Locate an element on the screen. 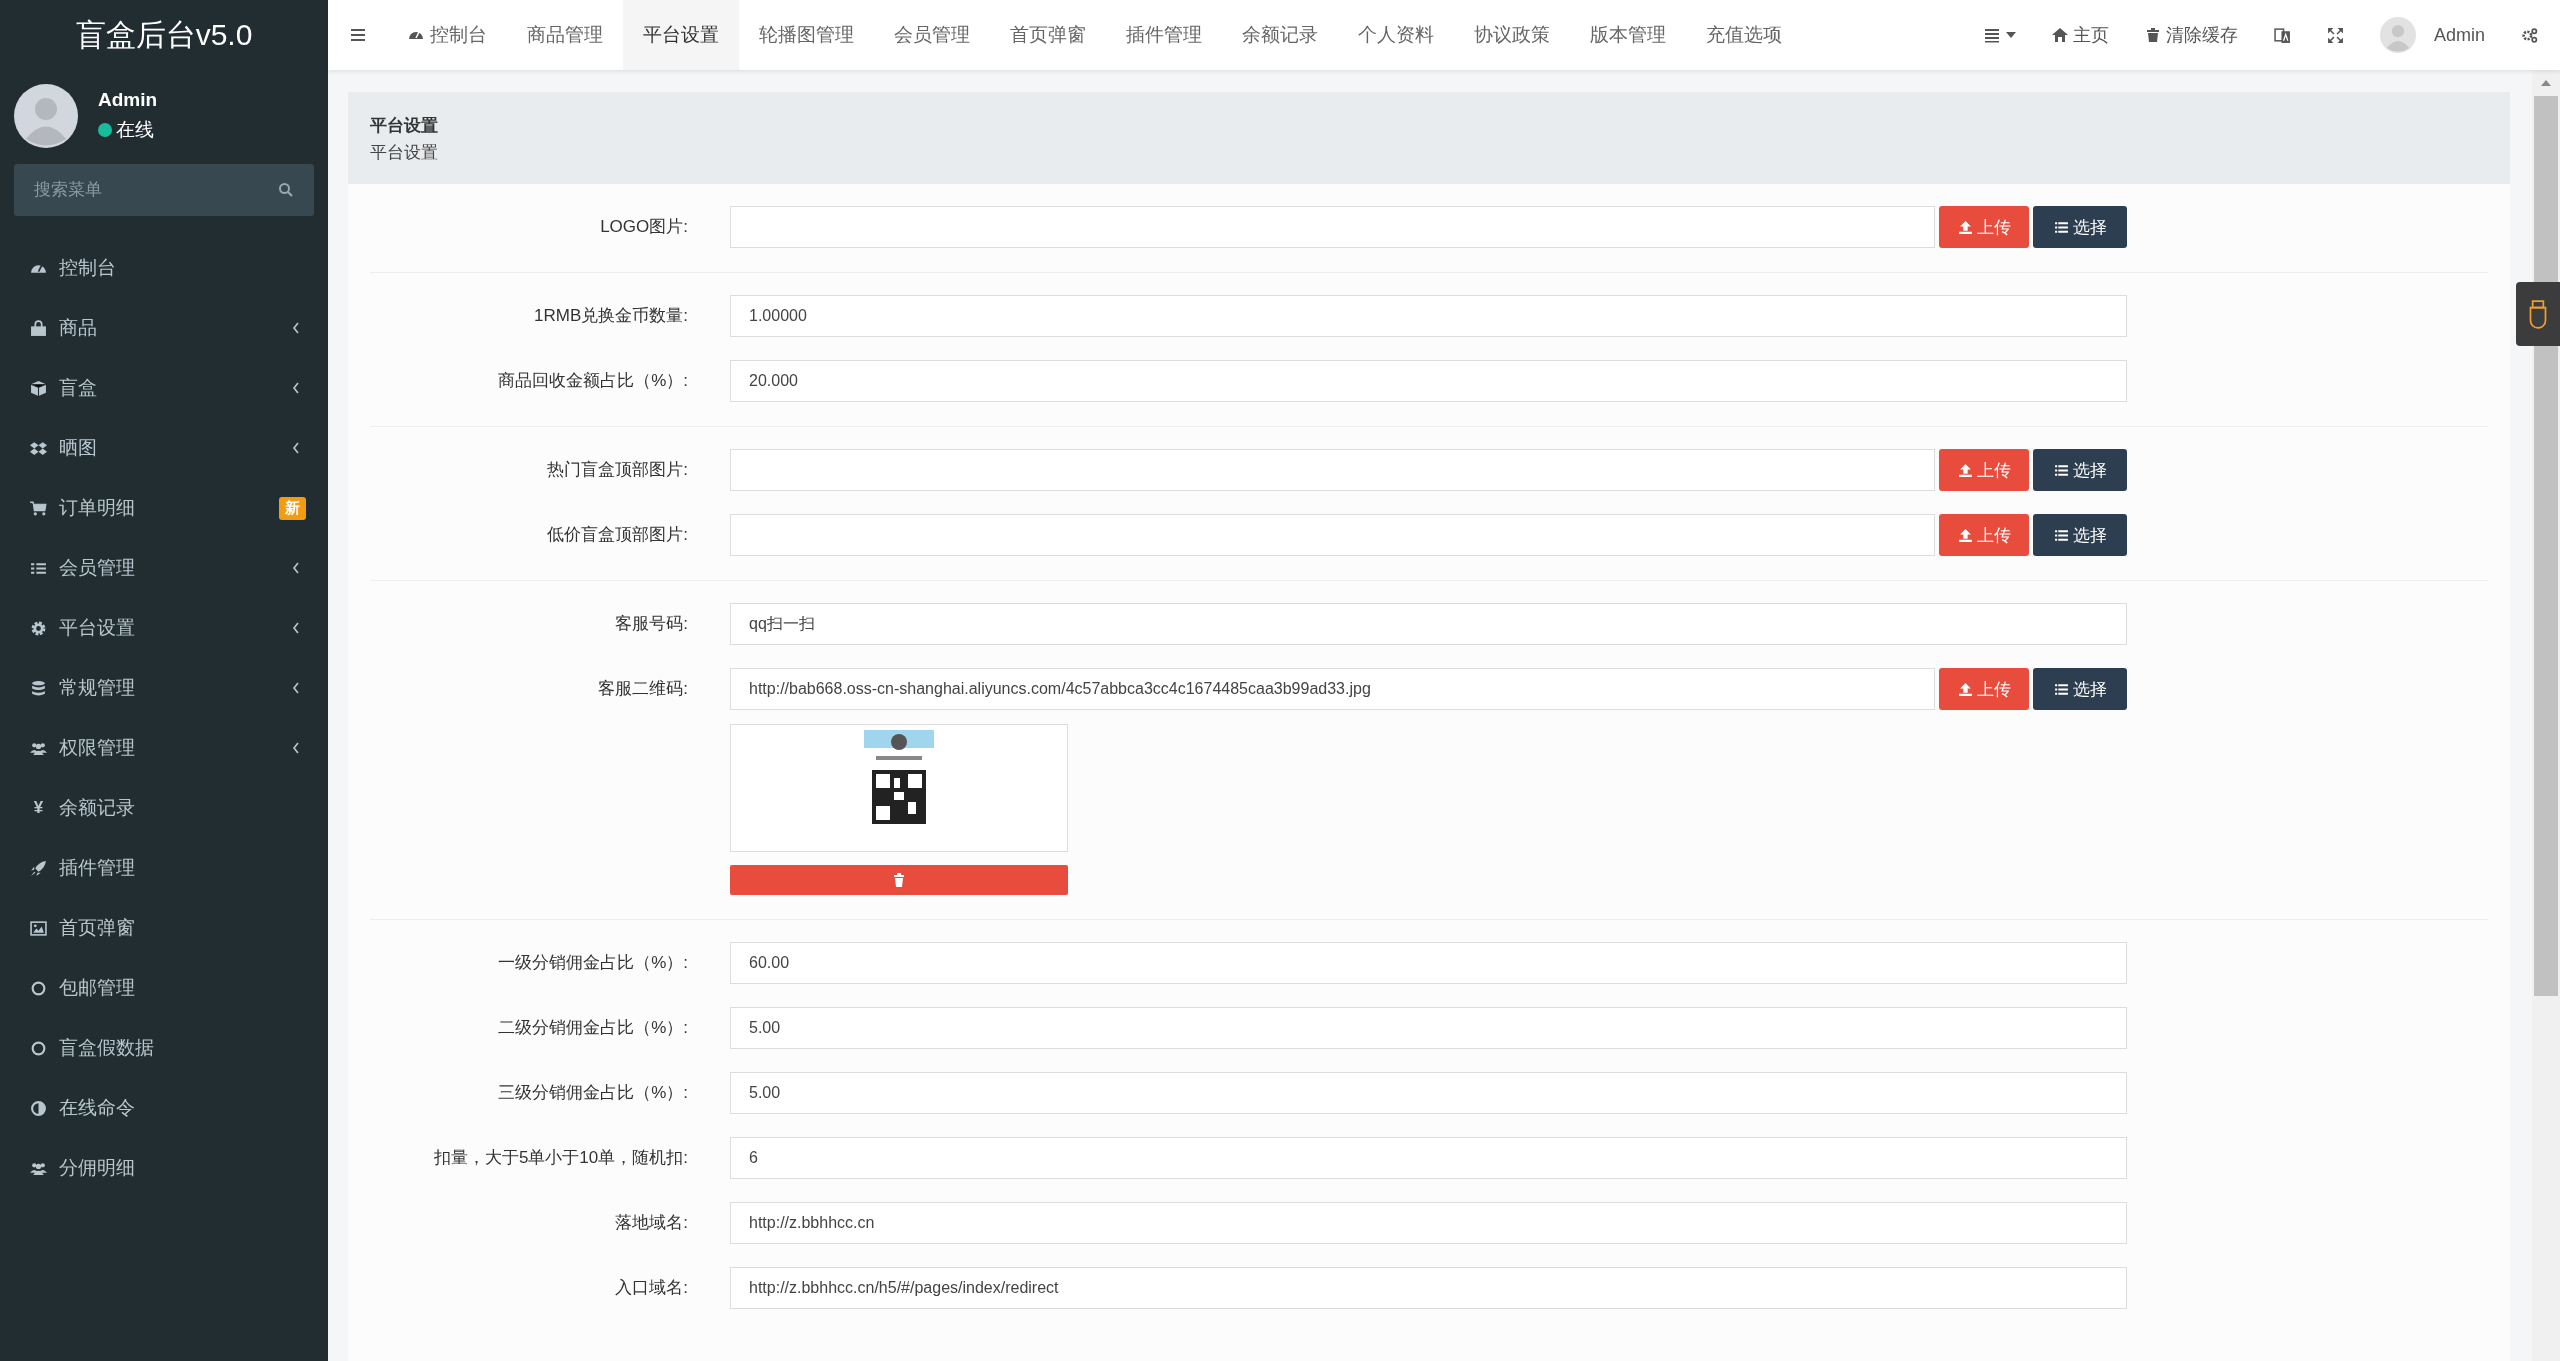 This screenshot has width=2560, height=1361. field-label: 低价盲盒顶部图片: is located at coordinates (617, 535).